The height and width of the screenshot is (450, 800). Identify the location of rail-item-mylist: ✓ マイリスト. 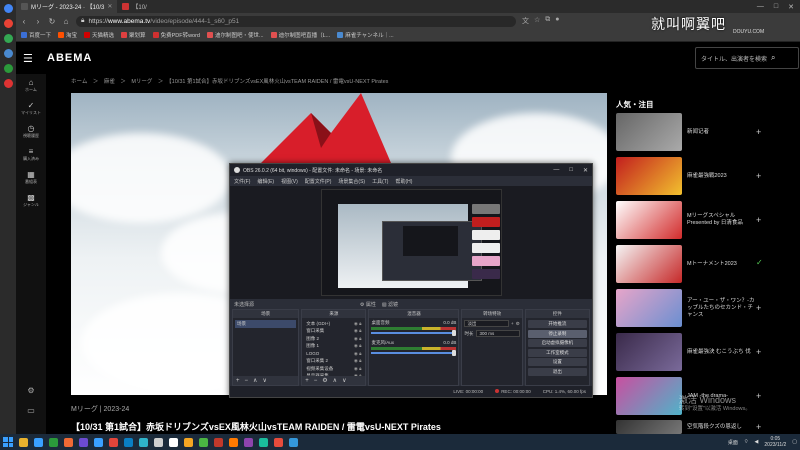
(31, 108).